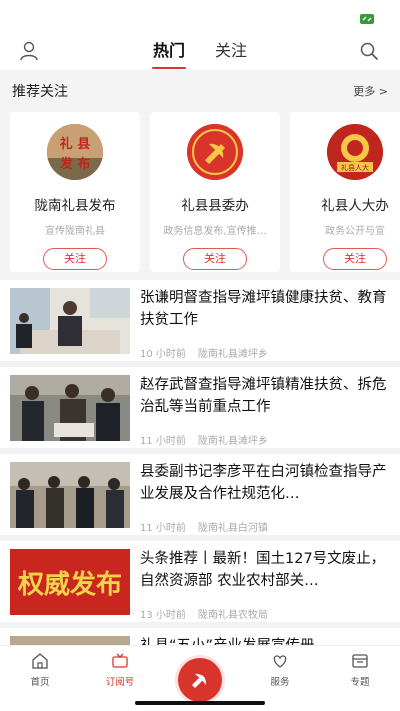 The width and height of the screenshot is (400, 711). I want to click on news-meta: 13 小时前 陇南礼县农牧局, so click(204, 613).